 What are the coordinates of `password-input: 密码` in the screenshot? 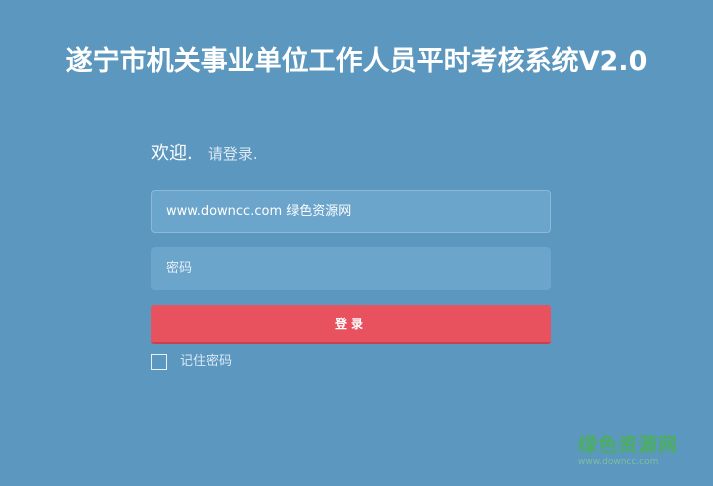 It's located at (351, 268).